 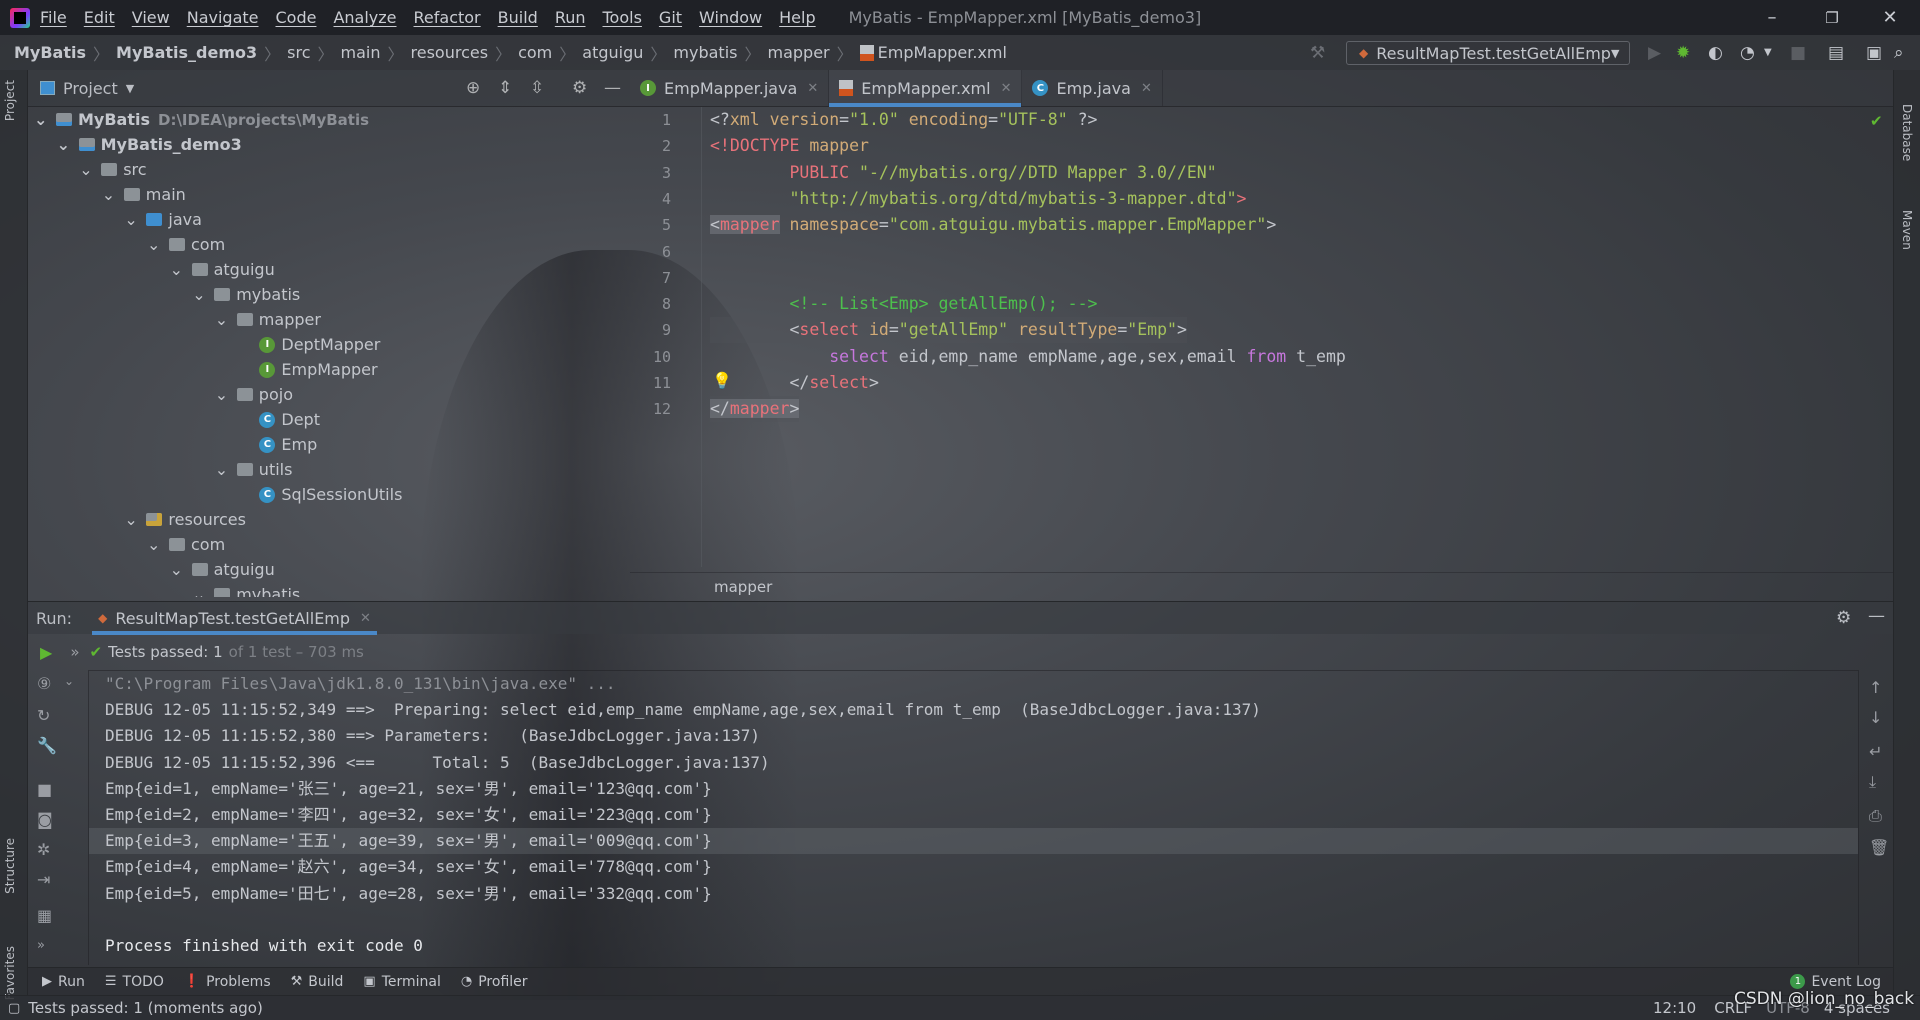 What do you see at coordinates (1890, 17) in the screenshot?
I see `close-button: ✕` at bounding box center [1890, 17].